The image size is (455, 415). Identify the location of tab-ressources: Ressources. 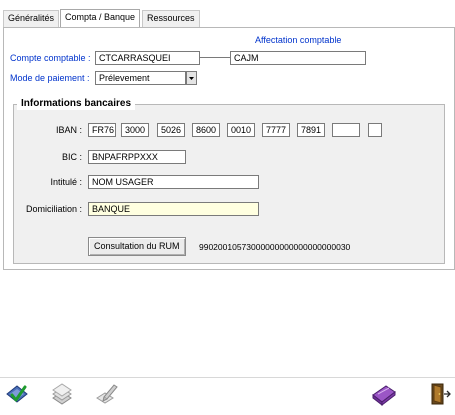
(171, 18).